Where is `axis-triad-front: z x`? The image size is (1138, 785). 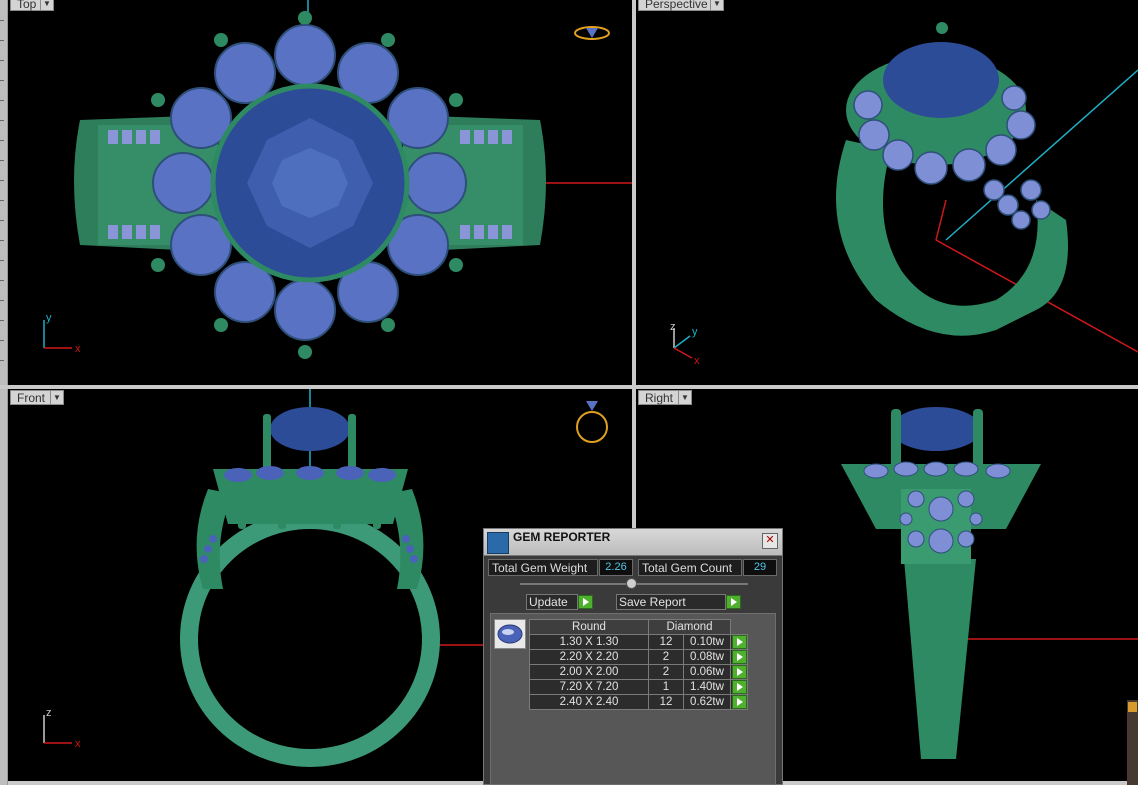 axis-triad-front: z x is located at coordinates (62, 728).